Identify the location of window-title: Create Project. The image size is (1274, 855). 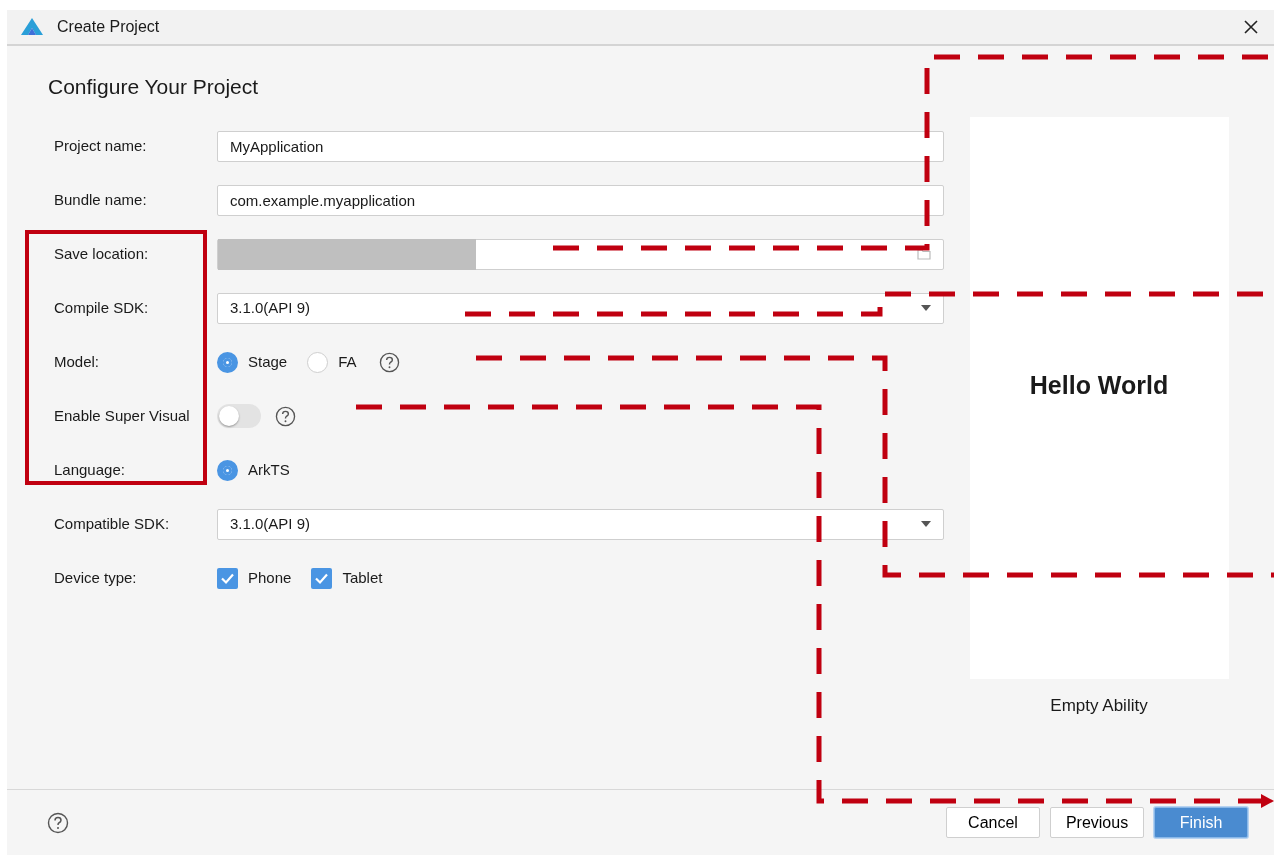
(108, 27).